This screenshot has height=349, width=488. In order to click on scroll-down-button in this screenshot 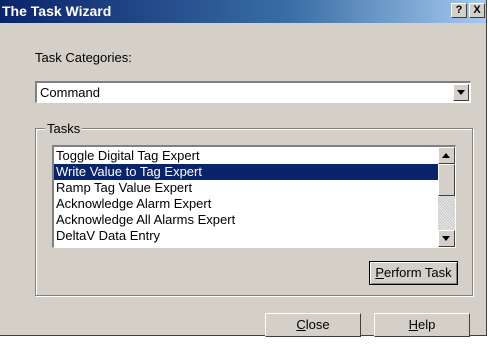, I will do `click(446, 238)`.